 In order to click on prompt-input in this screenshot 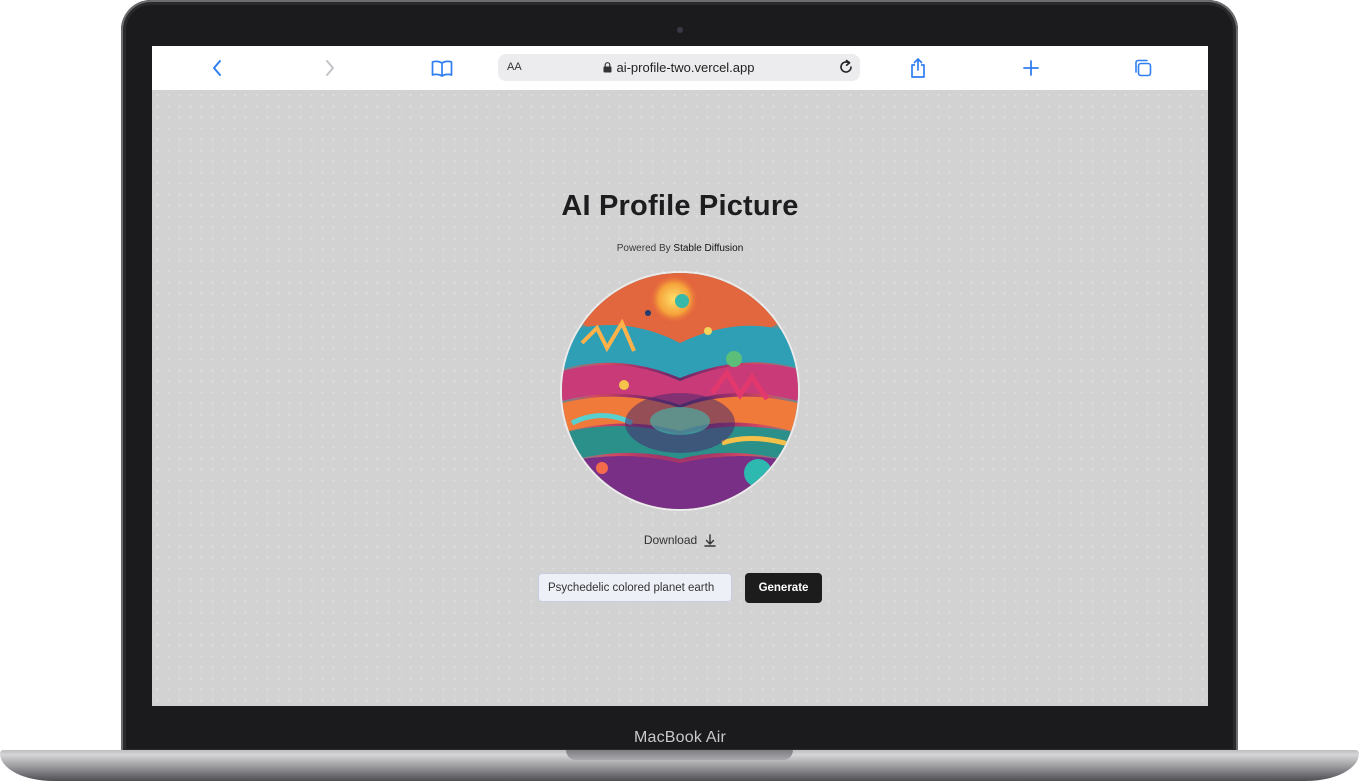, I will do `click(635, 587)`.